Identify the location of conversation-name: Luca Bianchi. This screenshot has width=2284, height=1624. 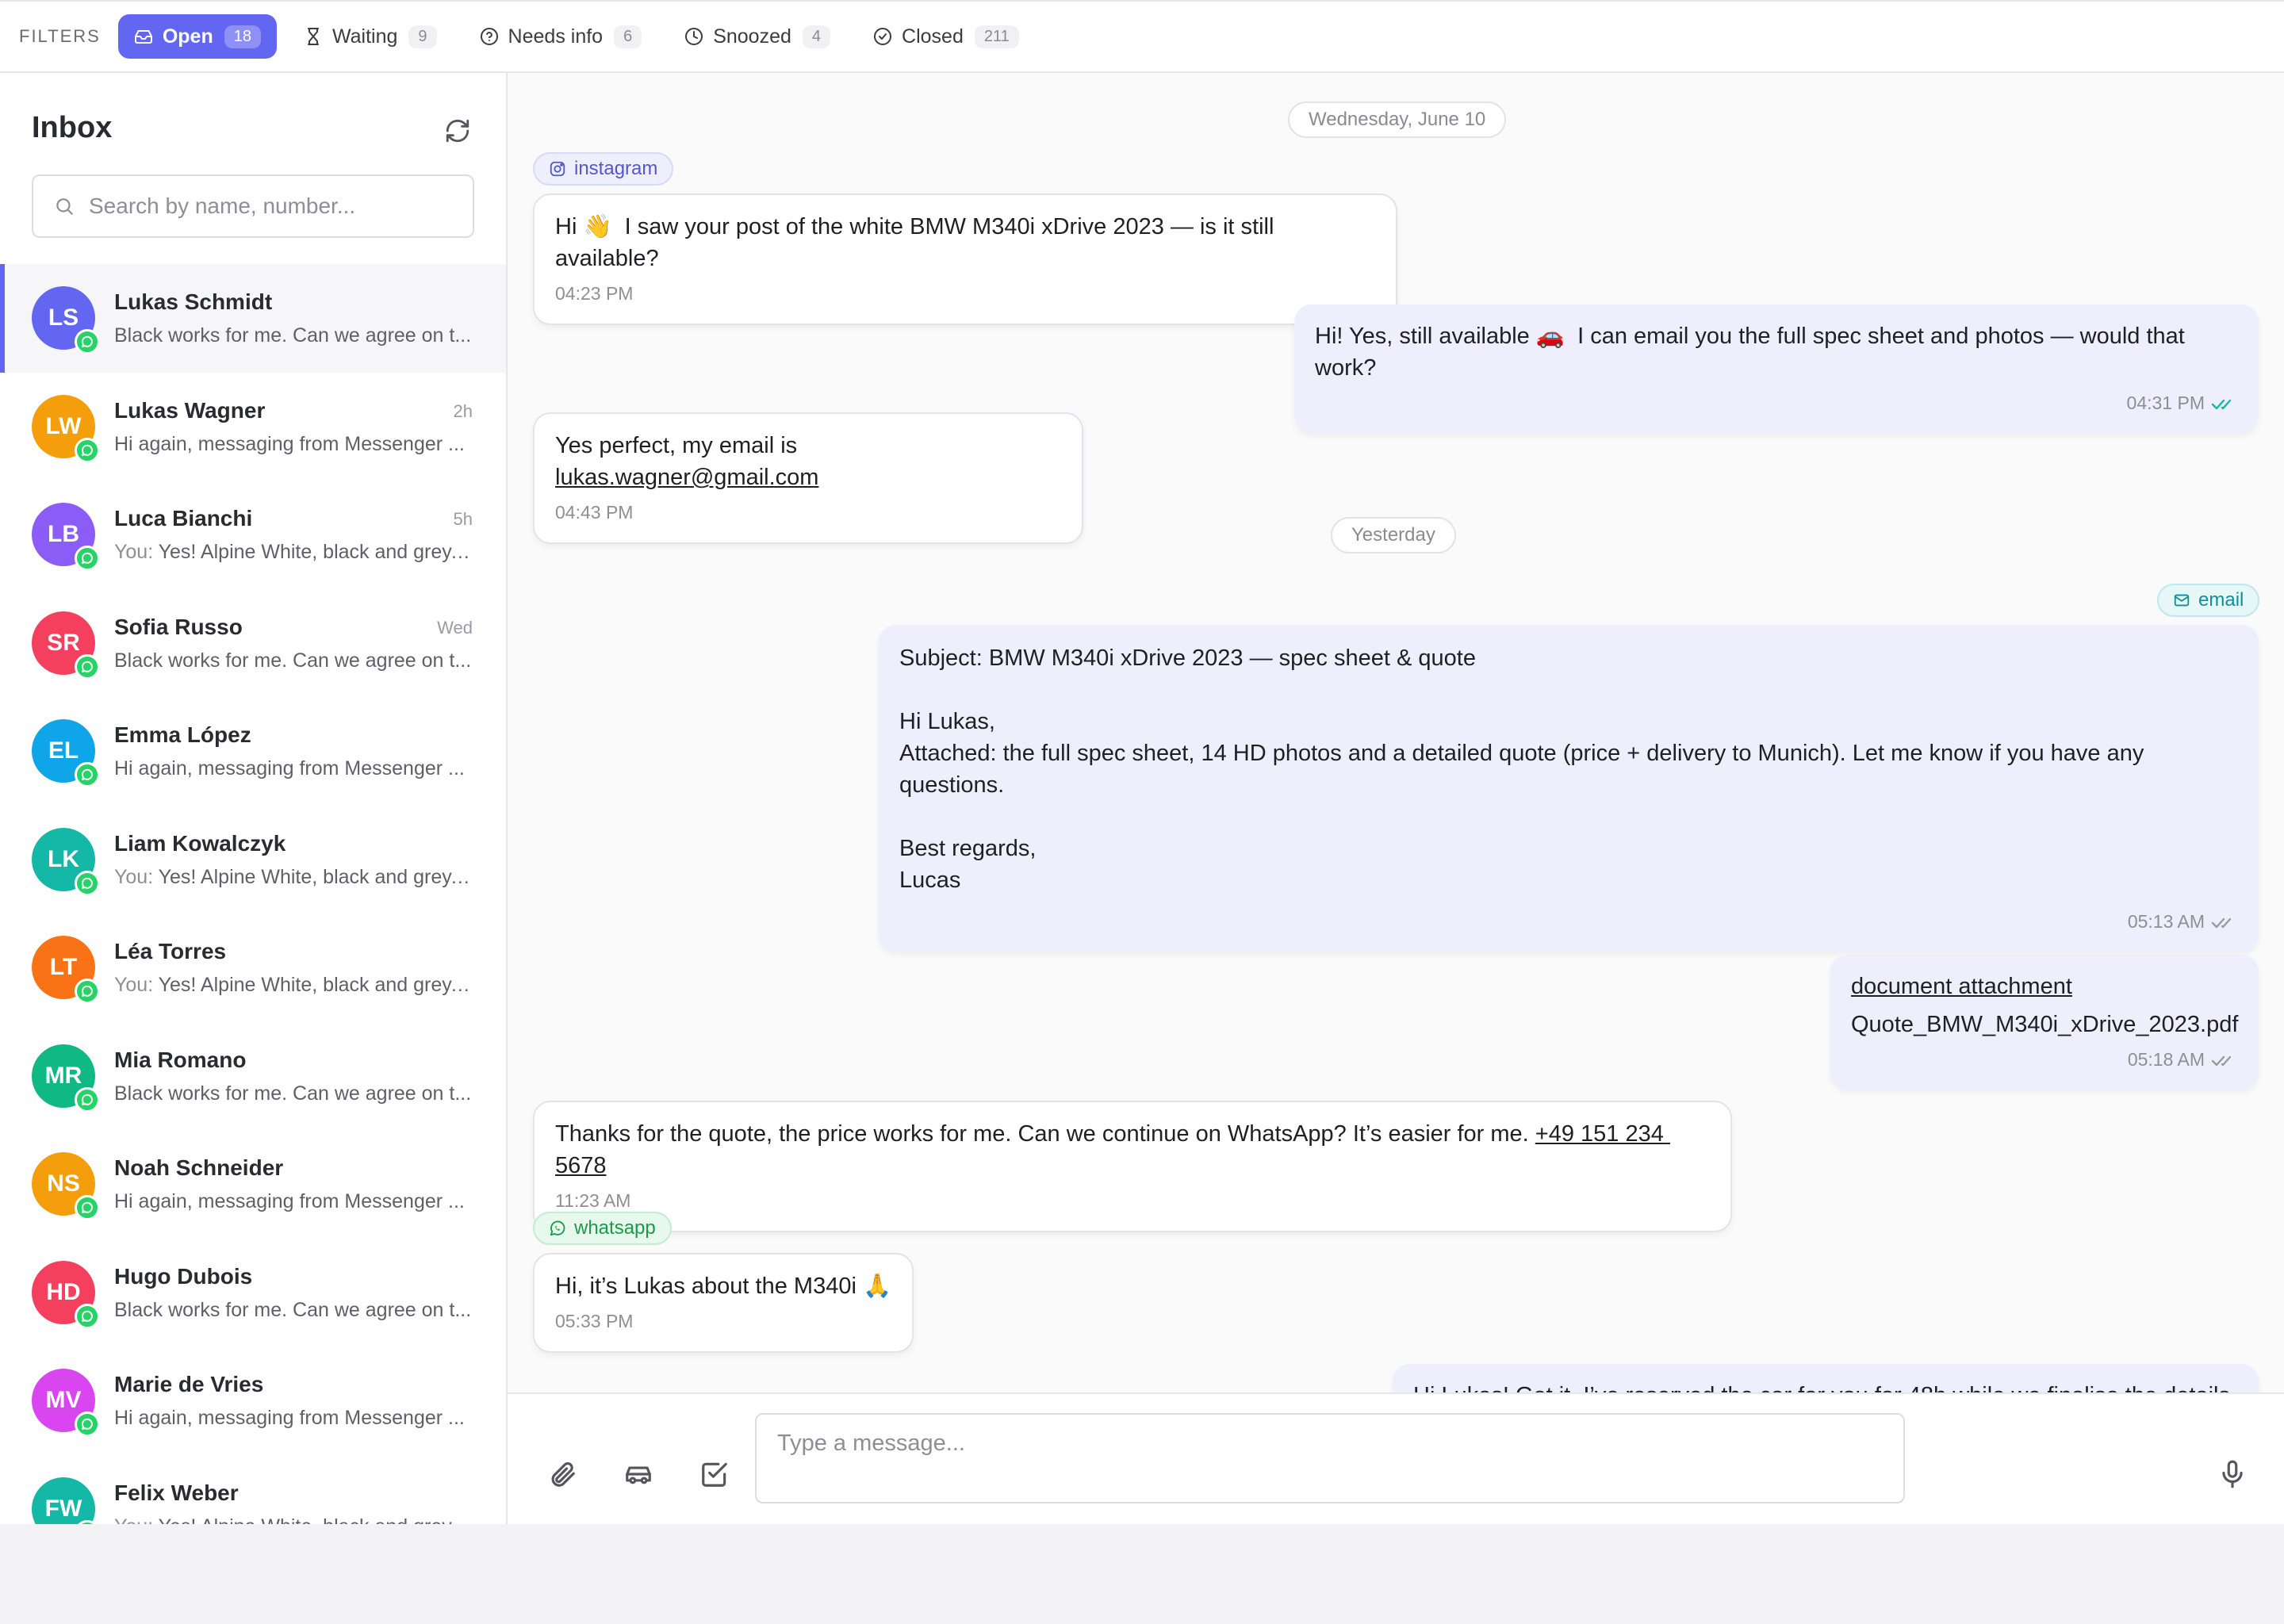
(183, 518).